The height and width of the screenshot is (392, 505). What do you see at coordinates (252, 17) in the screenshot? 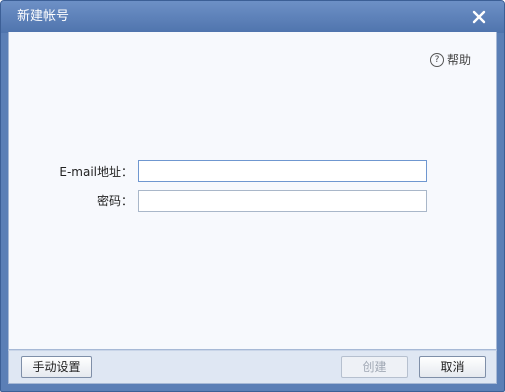
I see `title-bar: 新建帐号` at bounding box center [252, 17].